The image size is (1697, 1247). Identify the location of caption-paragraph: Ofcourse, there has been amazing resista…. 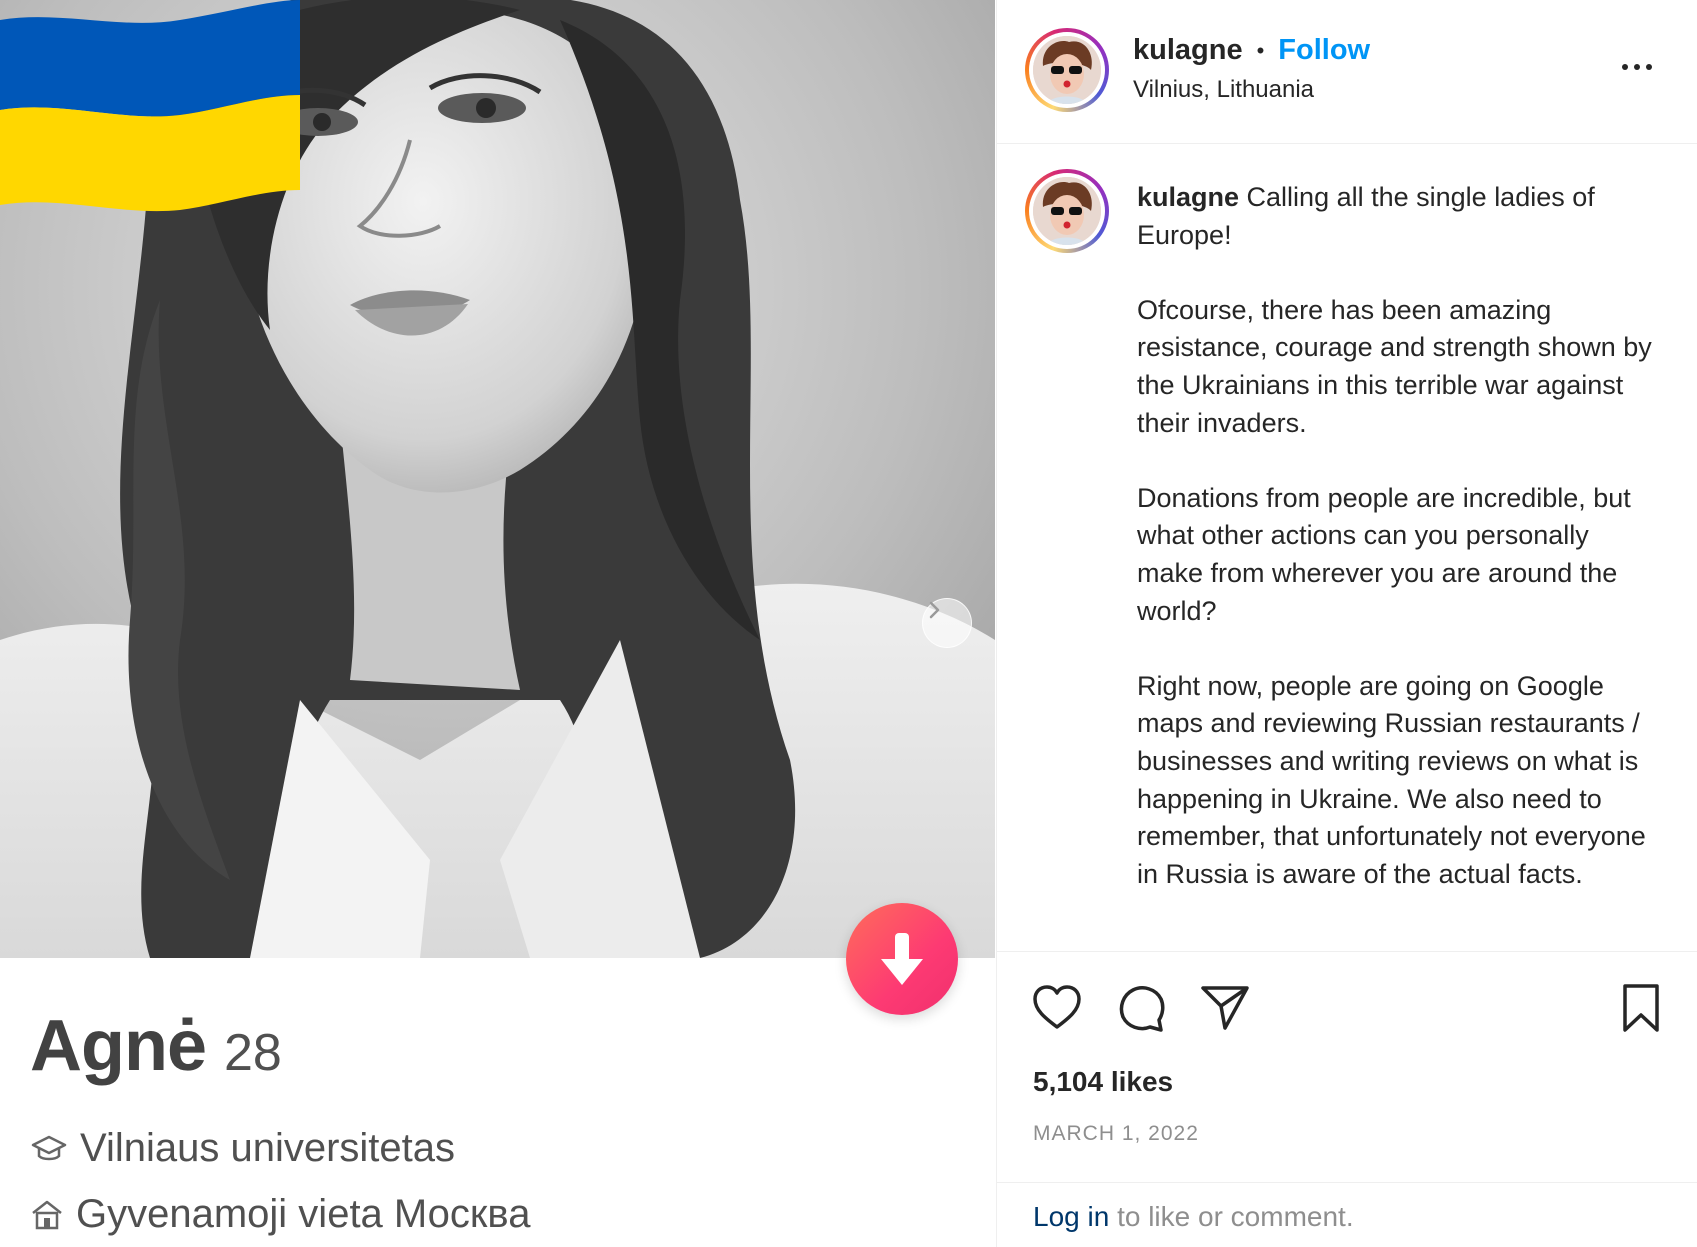
(1394, 366).